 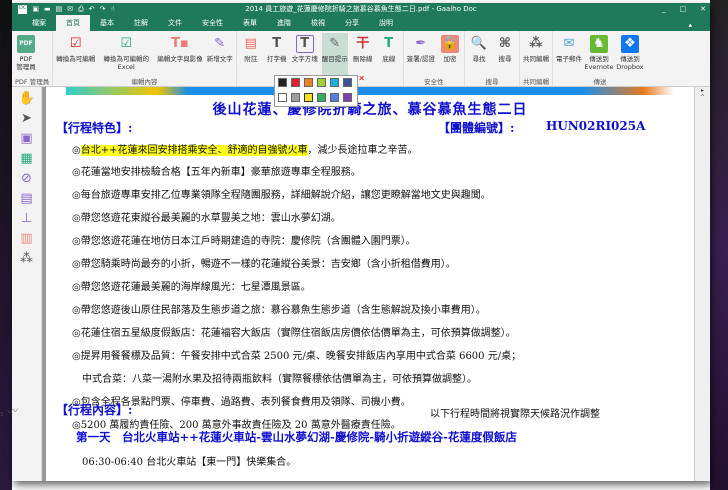 I want to click on tab-comment: 註解, so click(x=141, y=23).